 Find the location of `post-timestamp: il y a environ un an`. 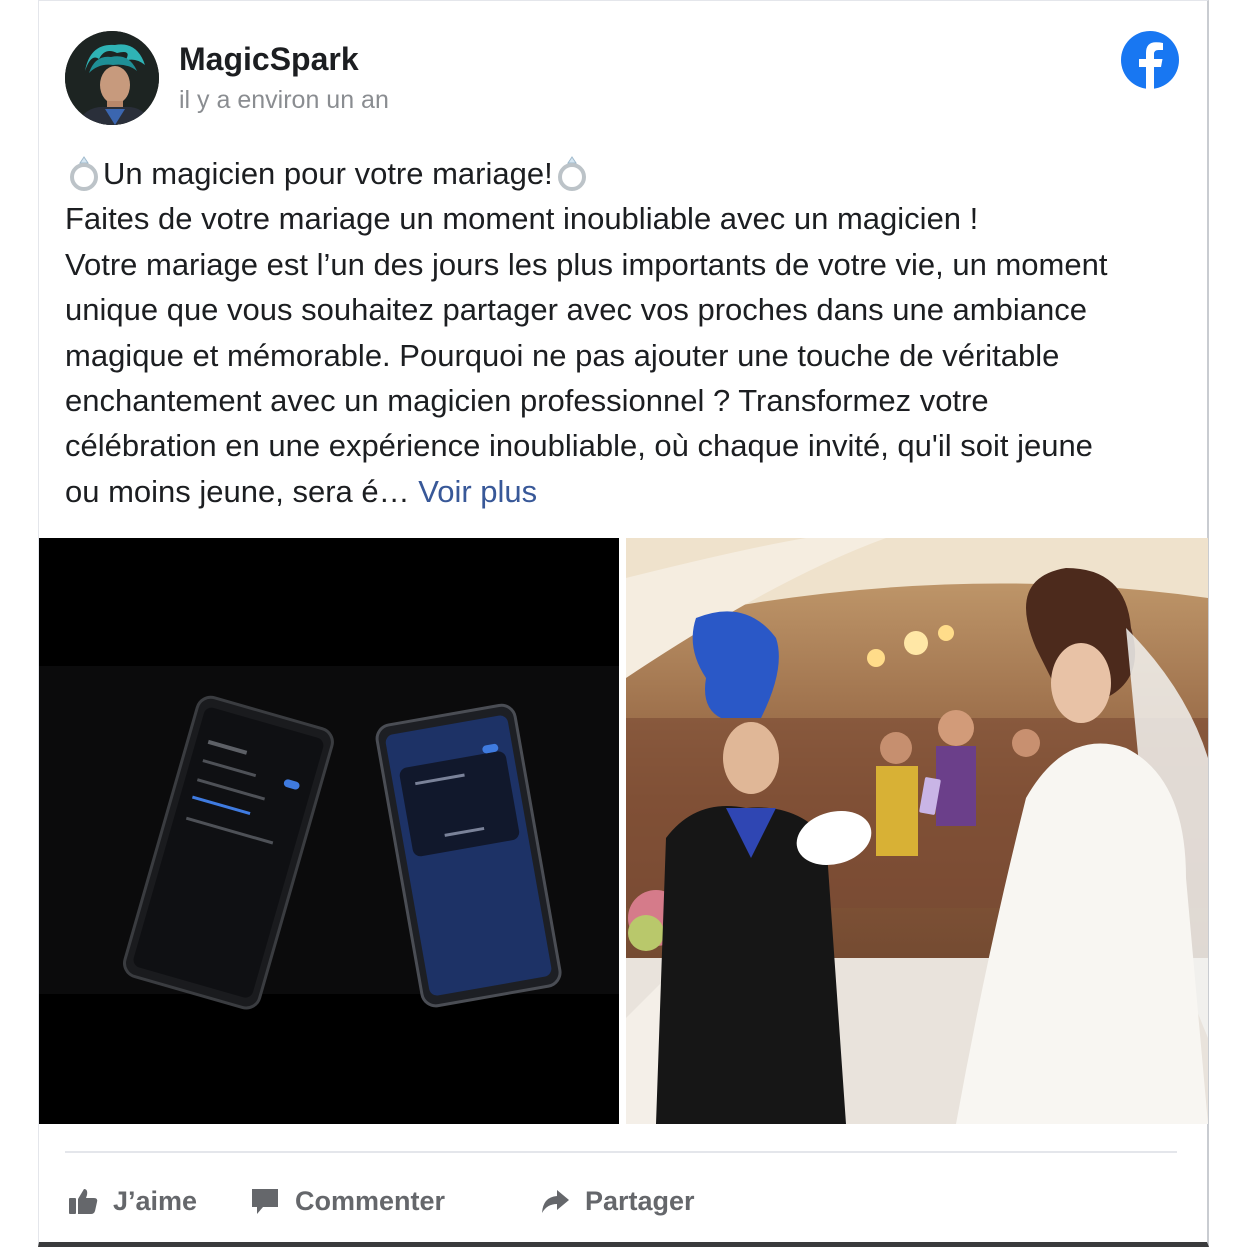

post-timestamp: il y a environ un an is located at coordinates (284, 100).